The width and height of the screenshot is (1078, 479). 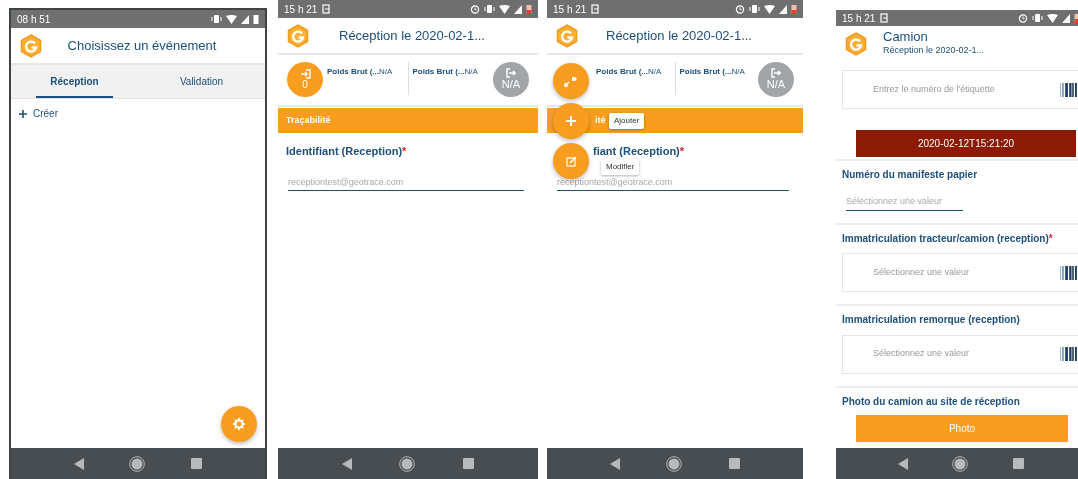 I want to click on field-label: fiant (Reception), so click(x=636, y=151).